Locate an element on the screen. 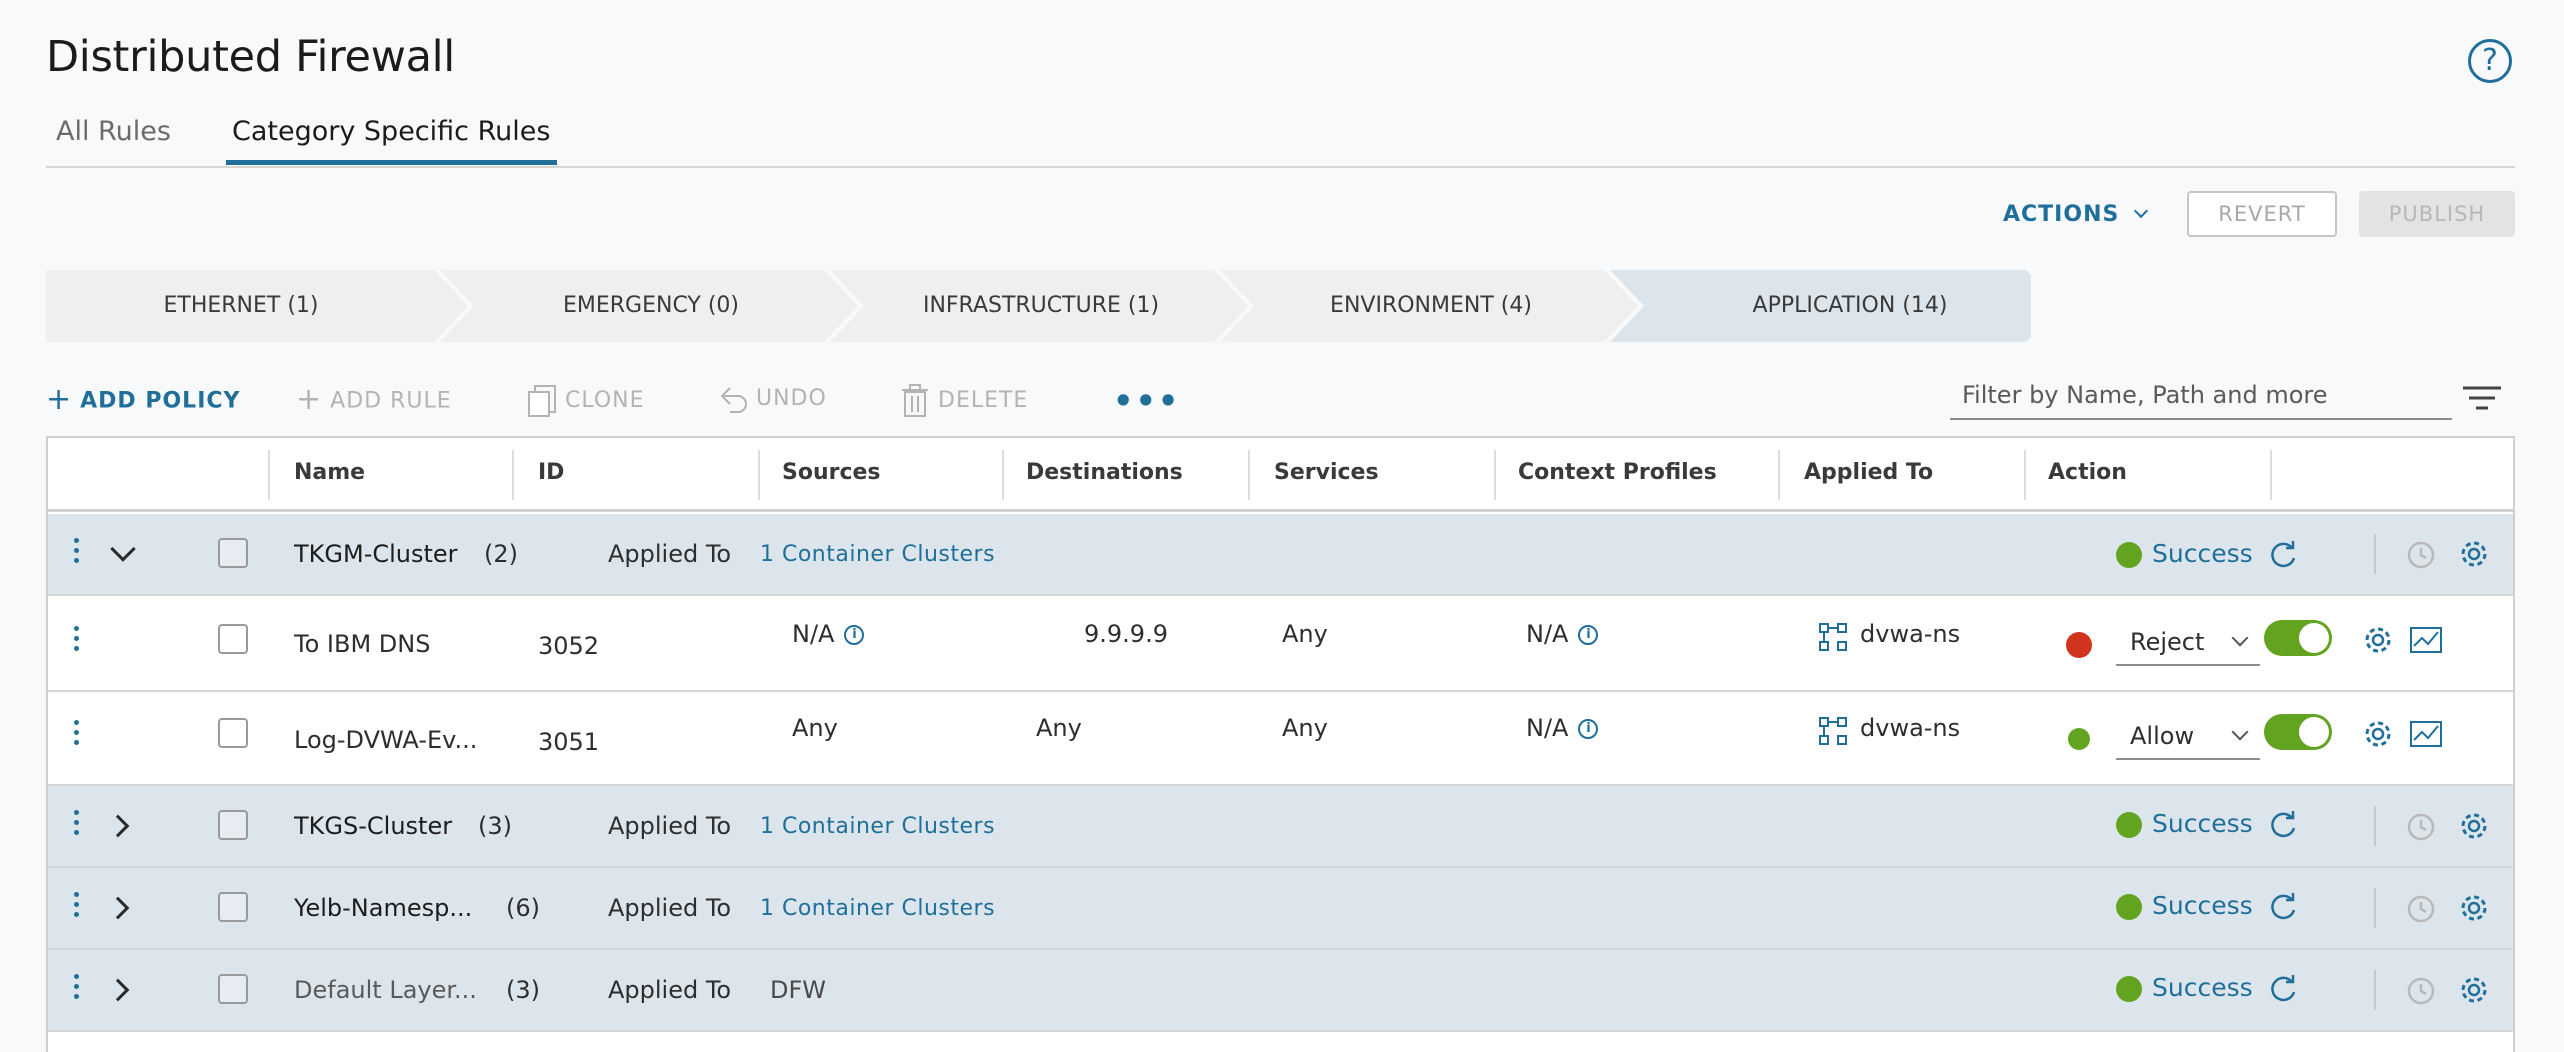 The width and height of the screenshot is (2564, 1052). publish-button: PUBLISH is located at coordinates (2437, 214).